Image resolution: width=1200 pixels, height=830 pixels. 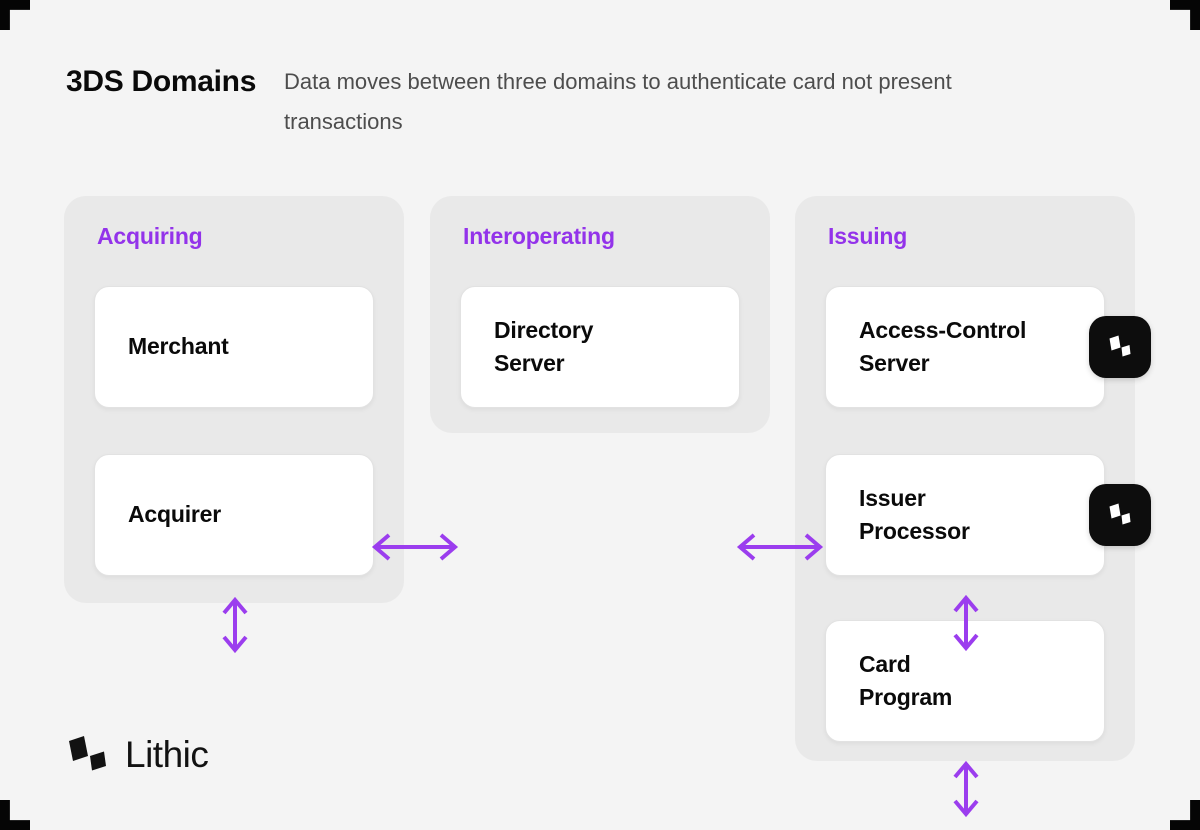 What do you see at coordinates (1185, 15) in the screenshot?
I see `corner-bracket-top-right` at bounding box center [1185, 15].